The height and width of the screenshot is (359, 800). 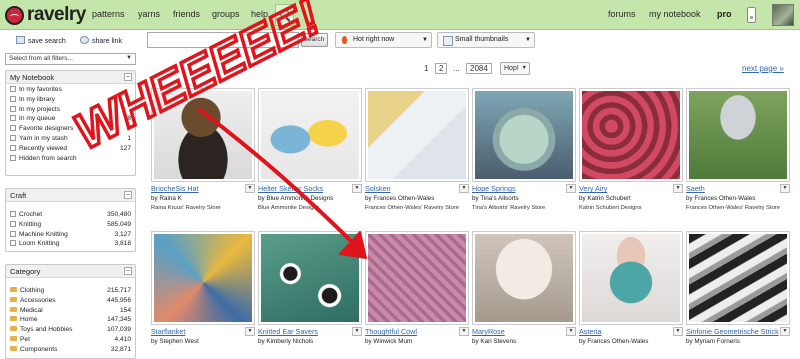 What do you see at coordinates (101, 40) in the screenshot?
I see `share-link: share link` at bounding box center [101, 40].